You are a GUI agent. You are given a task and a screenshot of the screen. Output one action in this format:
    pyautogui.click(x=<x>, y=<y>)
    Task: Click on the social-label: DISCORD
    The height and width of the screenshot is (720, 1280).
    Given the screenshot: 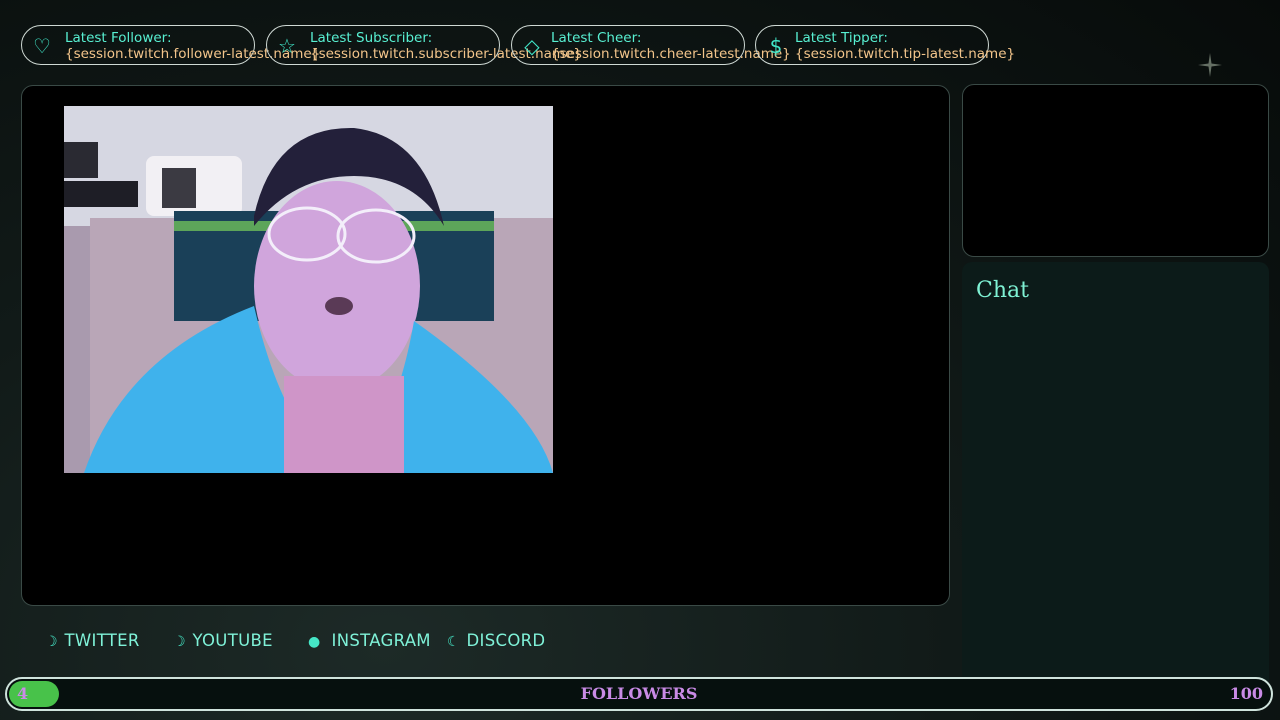 What is the action you would take?
    pyautogui.click(x=506, y=640)
    